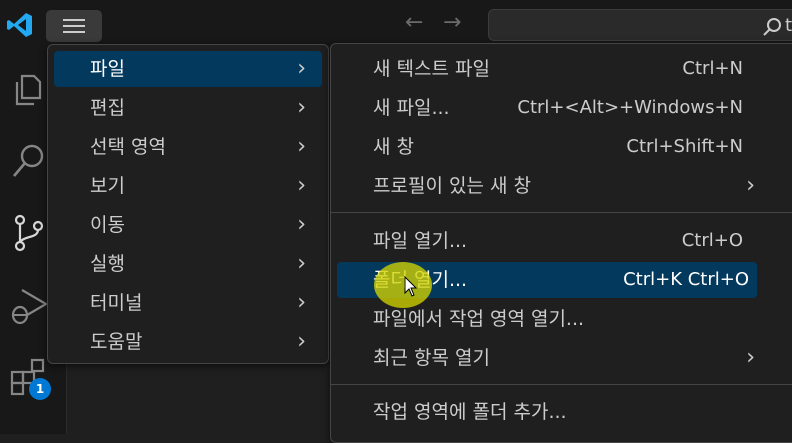  Describe the element at coordinates (19, 25) in the screenshot. I see `vscode-logo-icon` at that location.